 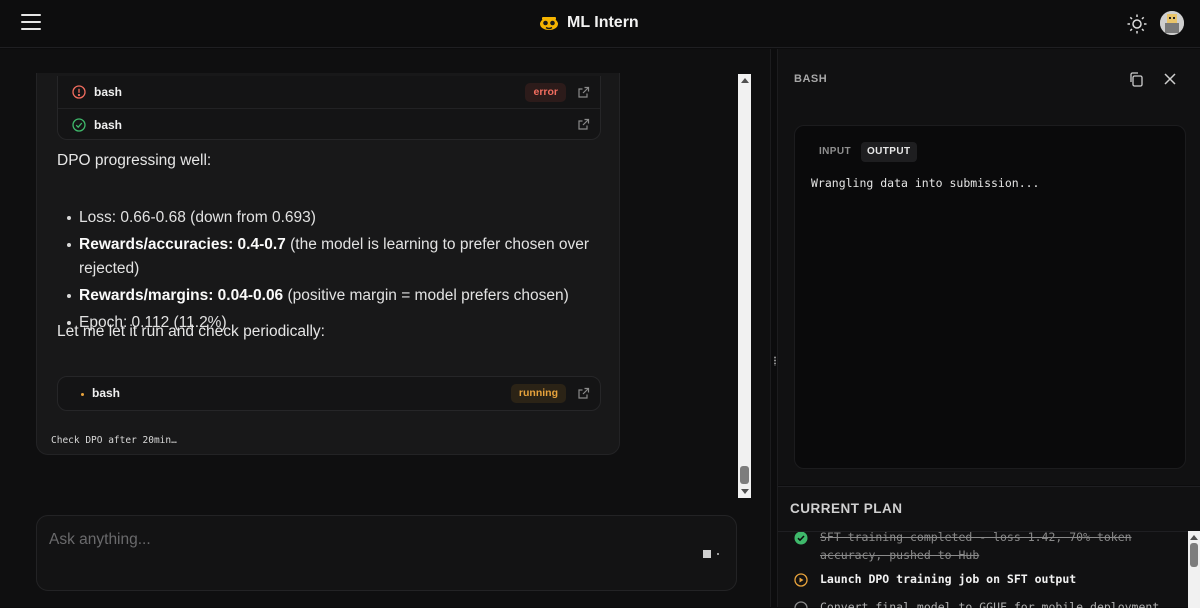 What do you see at coordinates (846, 508) in the screenshot?
I see `plan-title: CURRENT PLAN` at bounding box center [846, 508].